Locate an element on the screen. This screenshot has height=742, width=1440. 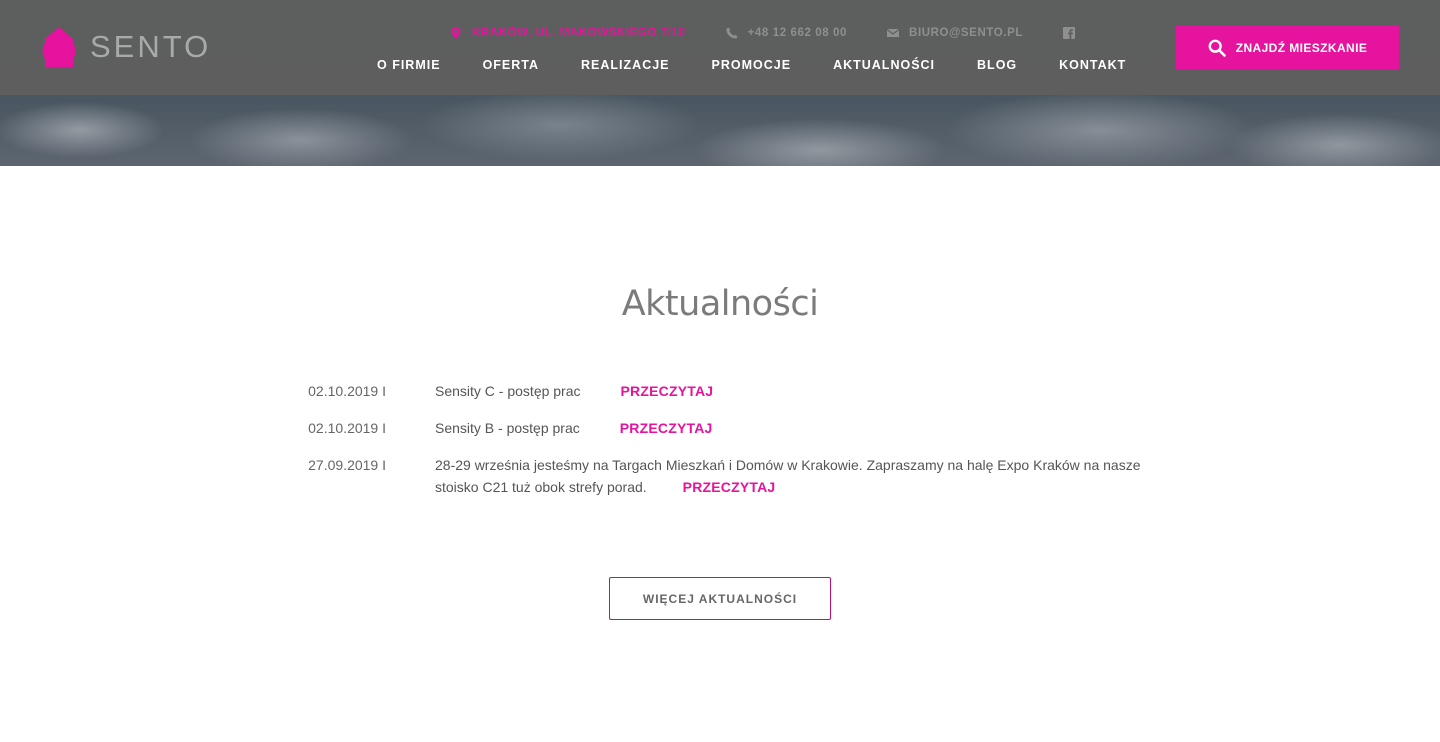
phone-link: +48 12 662 08 00 is located at coordinates (786, 33).